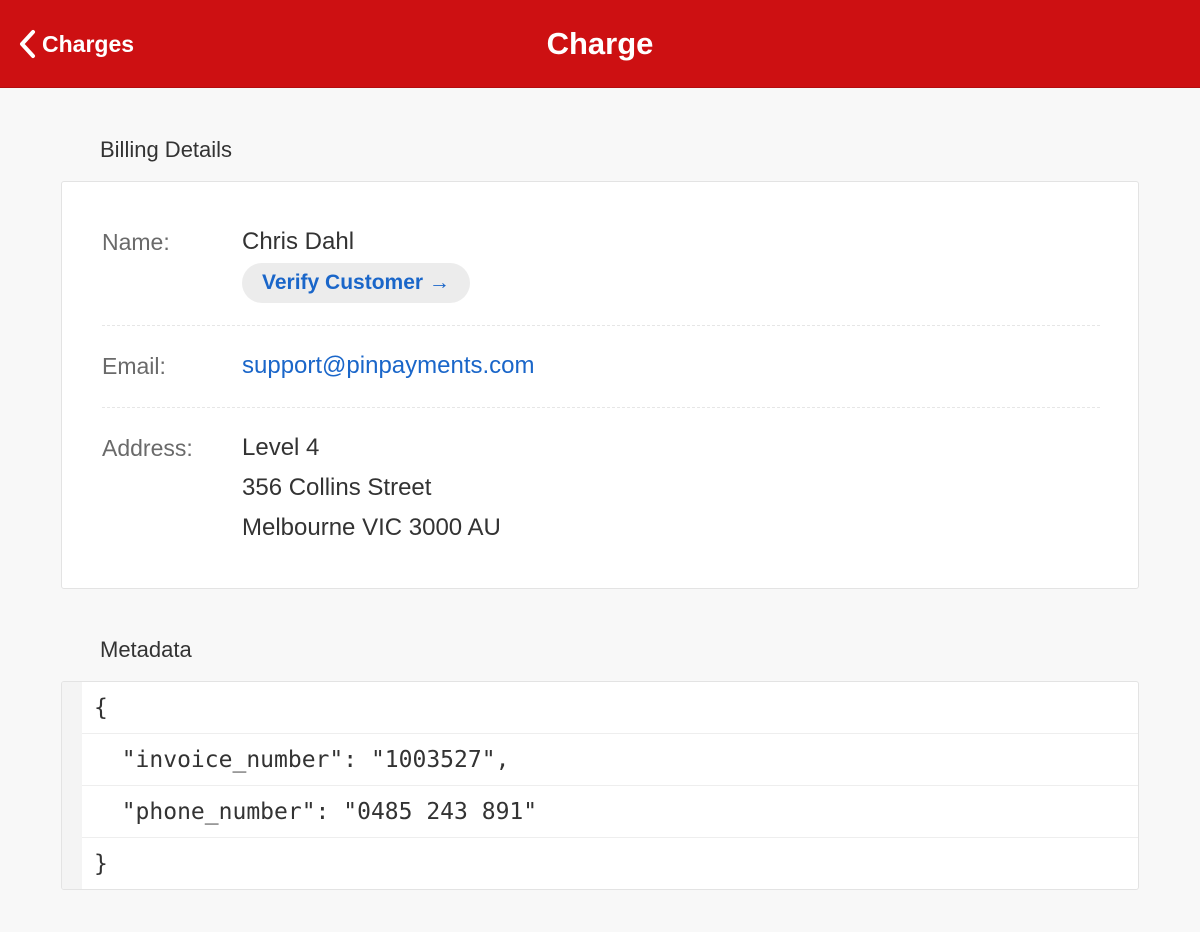 The height and width of the screenshot is (932, 1200). I want to click on billing-details-heading: Billing Details, so click(166, 149).